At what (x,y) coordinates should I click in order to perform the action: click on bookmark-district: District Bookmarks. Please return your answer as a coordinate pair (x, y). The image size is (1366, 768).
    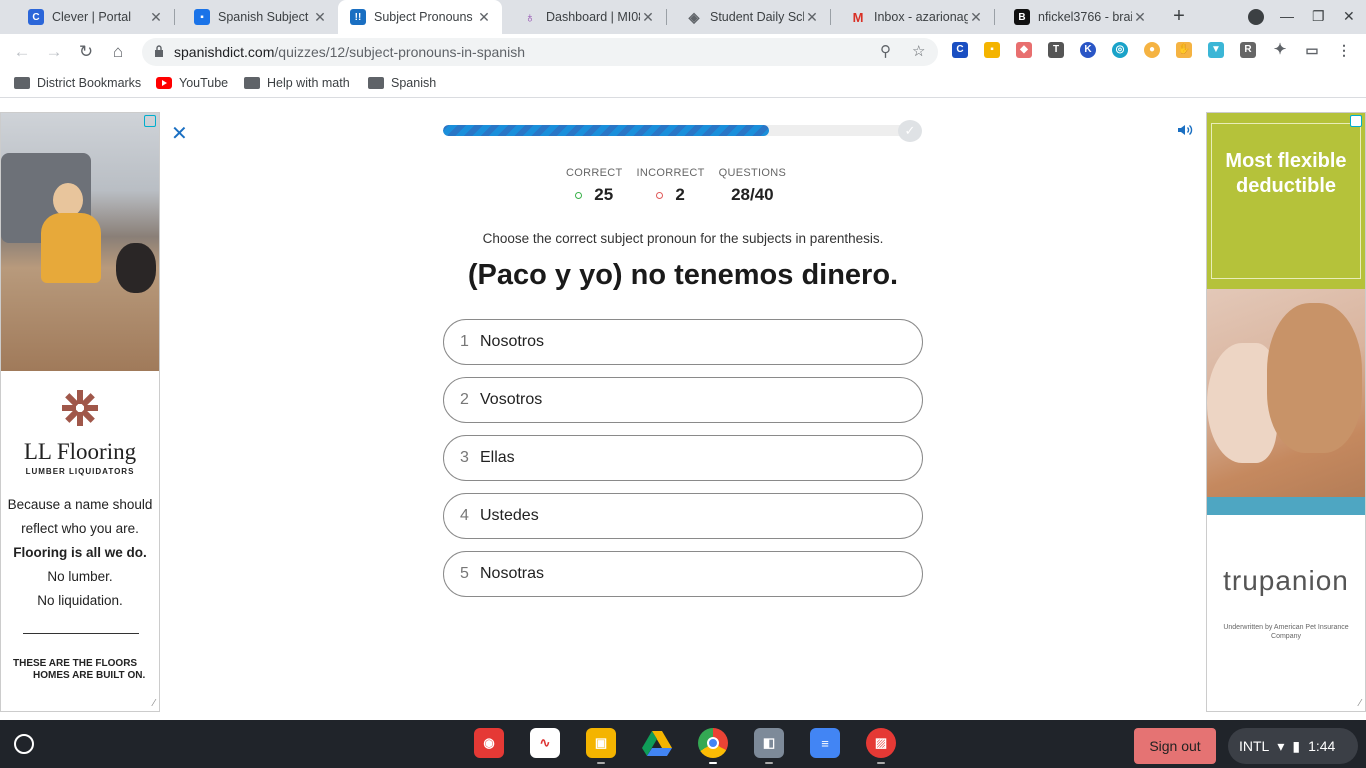
    Looking at the image, I should click on (77, 83).